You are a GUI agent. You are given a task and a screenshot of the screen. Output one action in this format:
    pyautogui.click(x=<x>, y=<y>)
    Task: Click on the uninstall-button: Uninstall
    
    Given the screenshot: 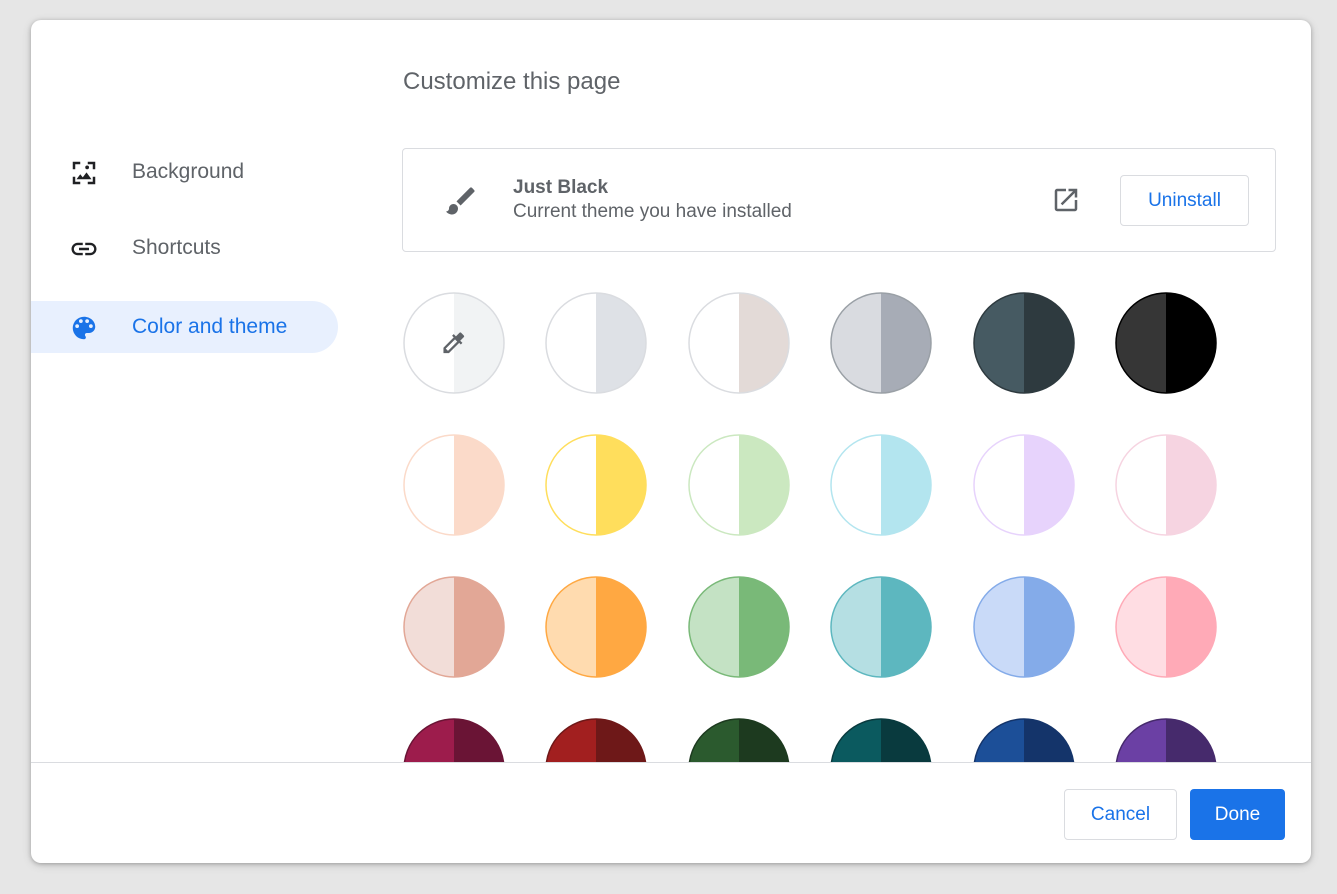 What is the action you would take?
    pyautogui.click(x=1184, y=200)
    